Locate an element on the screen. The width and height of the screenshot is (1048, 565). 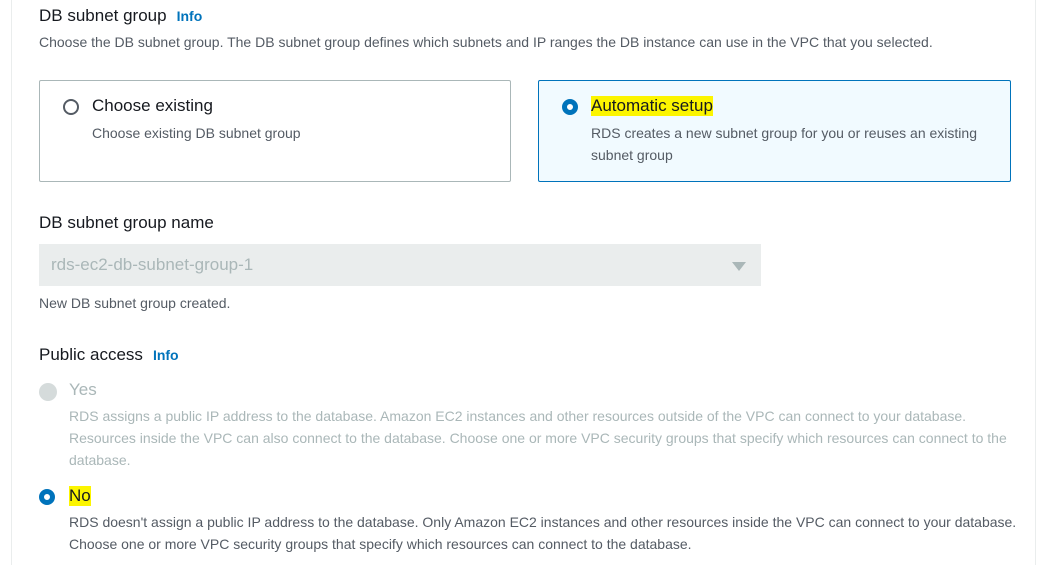
subnet-group-info-link: Info is located at coordinates (190, 16).